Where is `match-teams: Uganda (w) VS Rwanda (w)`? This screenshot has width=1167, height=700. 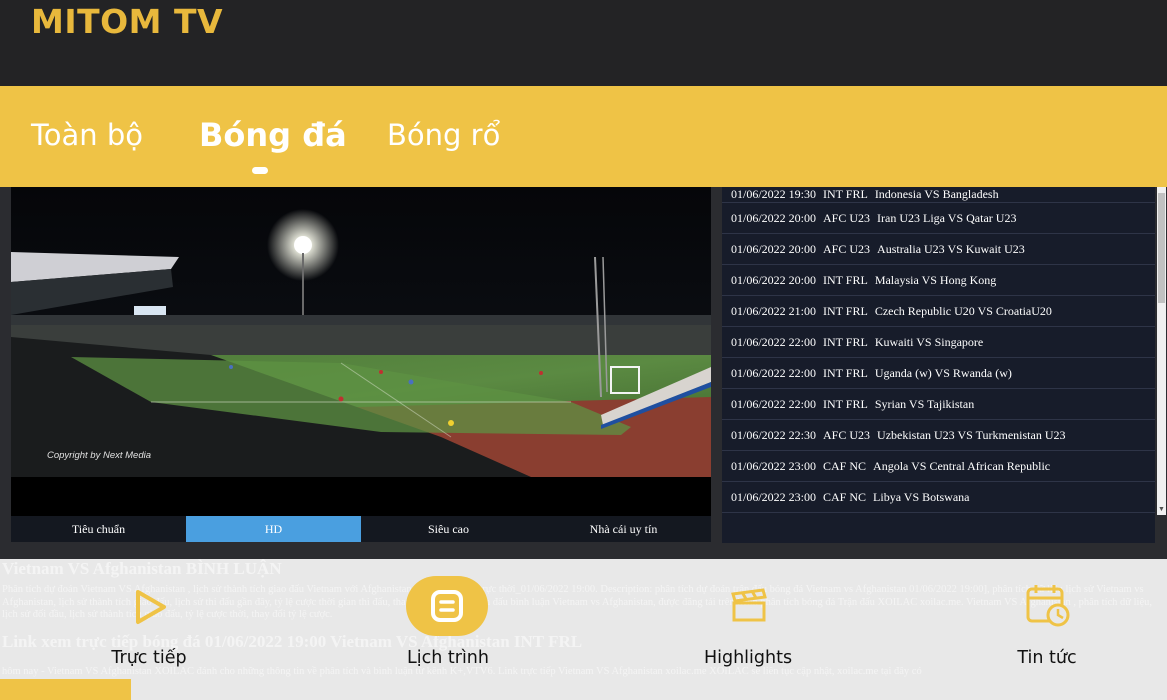
match-teams: Uganda (w) VS Rwanda (w) is located at coordinates (943, 372).